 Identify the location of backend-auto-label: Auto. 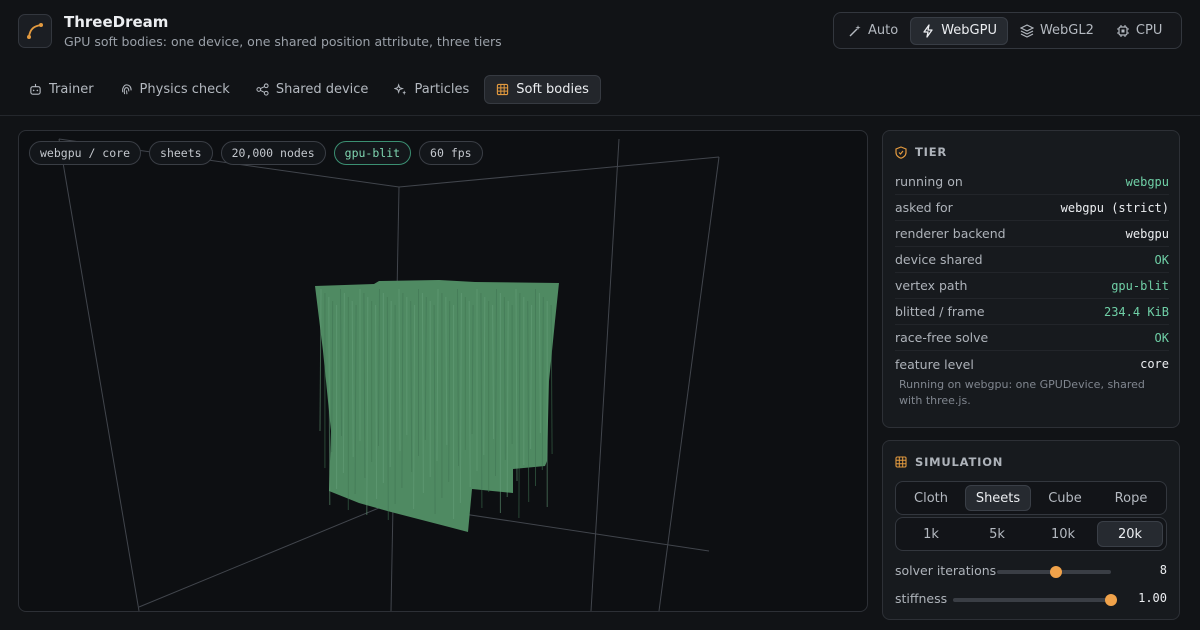
(883, 30).